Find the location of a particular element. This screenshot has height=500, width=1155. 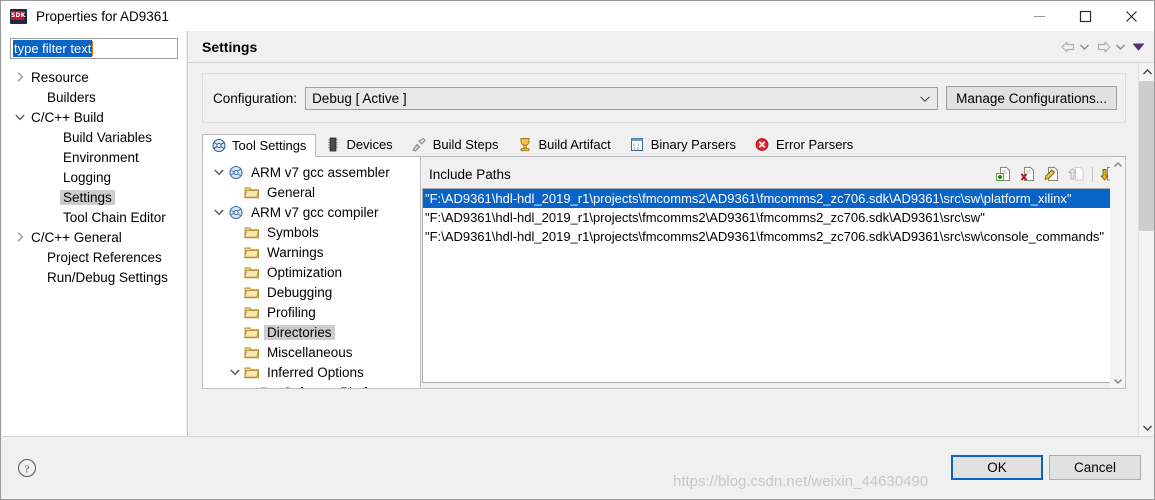

help-icon: ? is located at coordinates (27, 468).